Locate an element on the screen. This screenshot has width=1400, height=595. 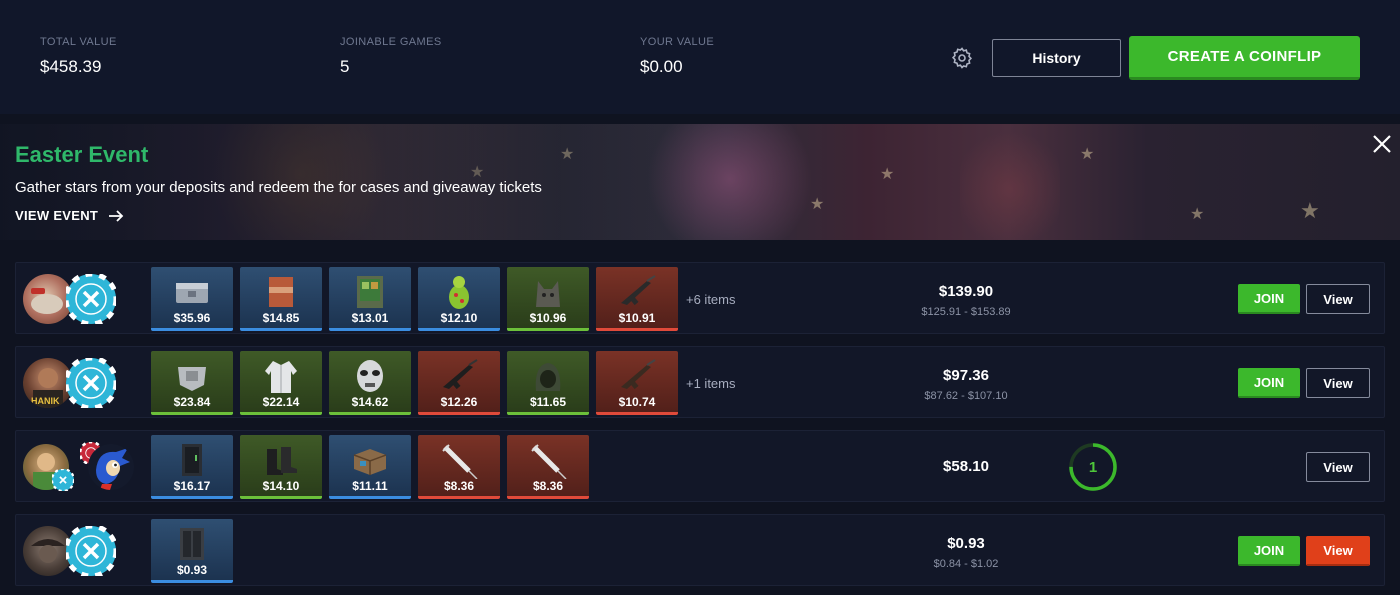
item-price: $16.17 is located at coordinates (192, 486).